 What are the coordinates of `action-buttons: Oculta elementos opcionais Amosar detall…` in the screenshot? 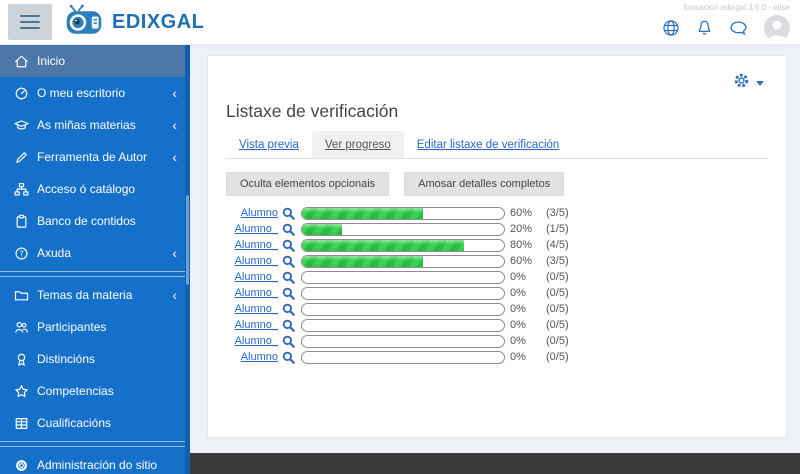 It's located at (497, 184).